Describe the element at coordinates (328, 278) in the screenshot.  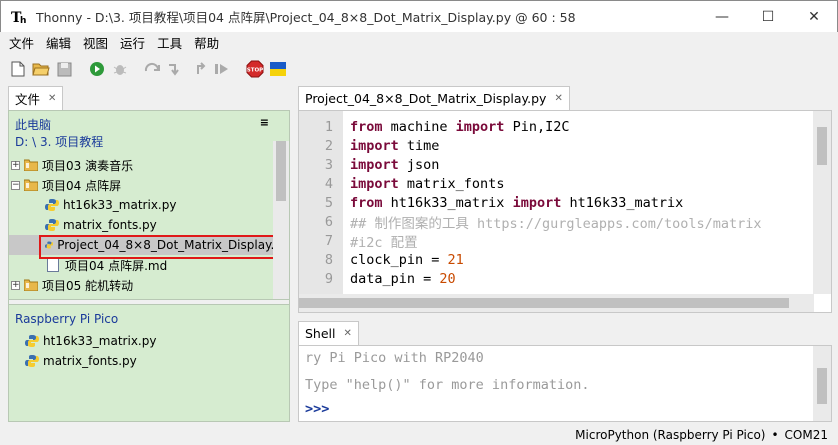
I see `line-number: 9` at that location.